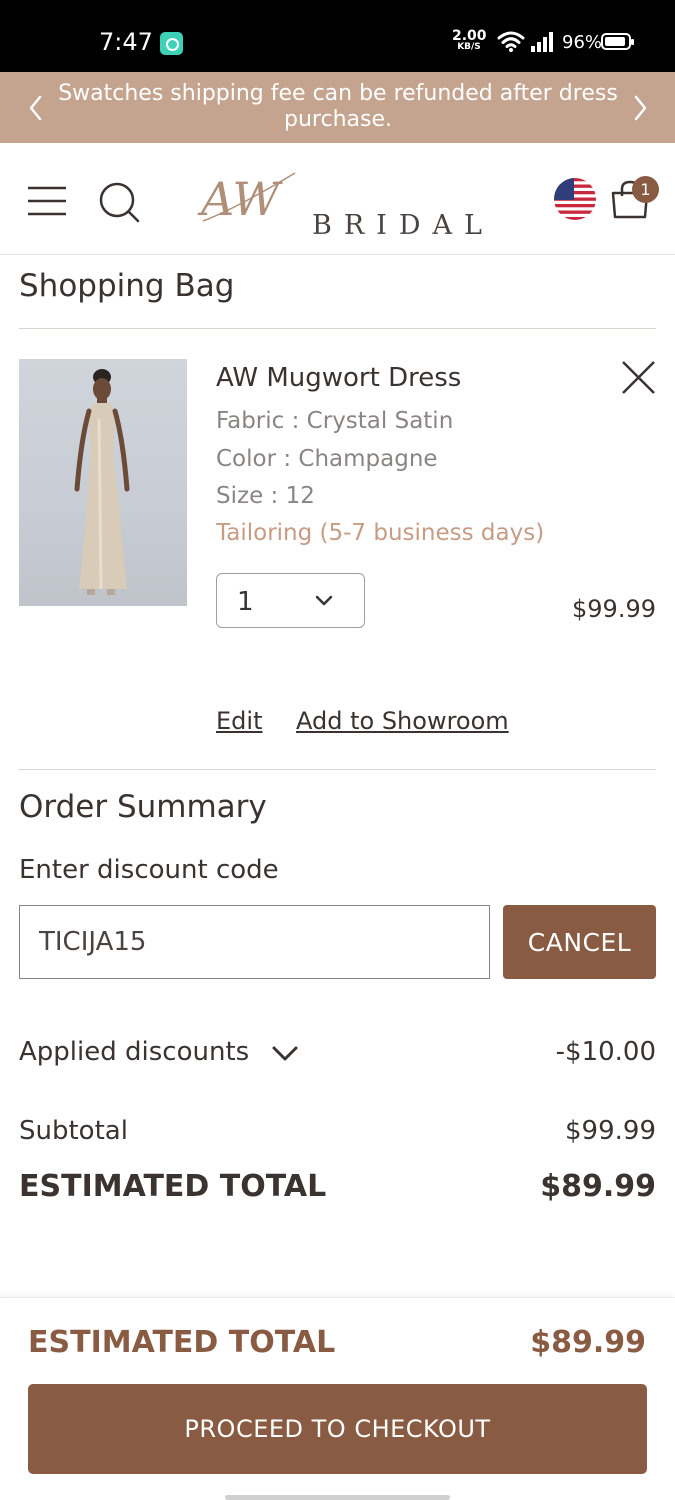 Image resolution: width=675 pixels, height=1500 pixels. What do you see at coordinates (402, 721) in the screenshot?
I see `add-to-showroom-link: Add to Showroom` at bounding box center [402, 721].